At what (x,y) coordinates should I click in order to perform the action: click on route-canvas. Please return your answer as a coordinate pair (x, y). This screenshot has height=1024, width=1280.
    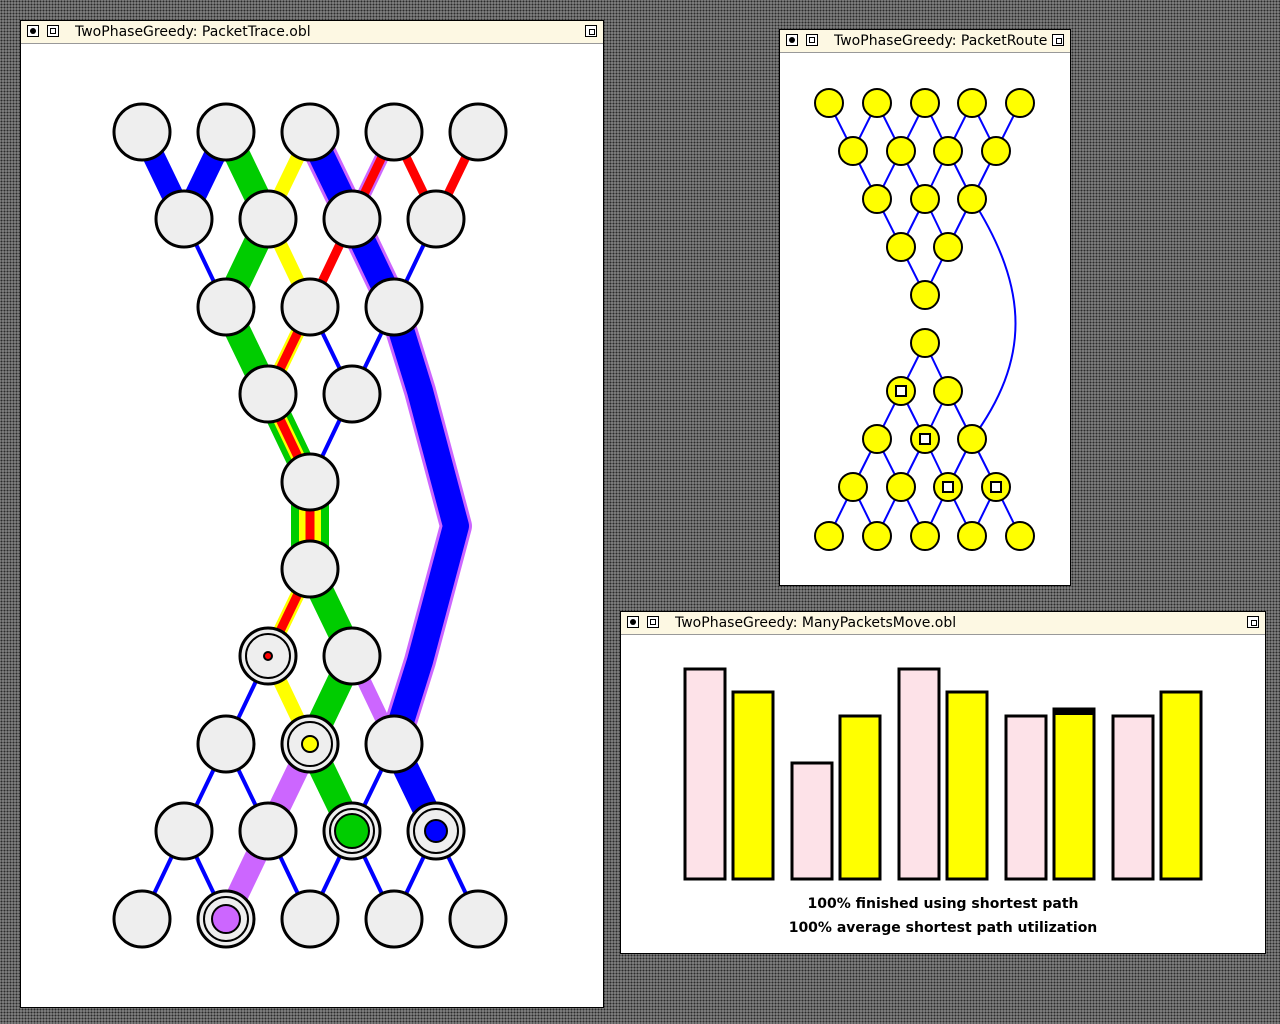
    Looking at the image, I should click on (925, 319).